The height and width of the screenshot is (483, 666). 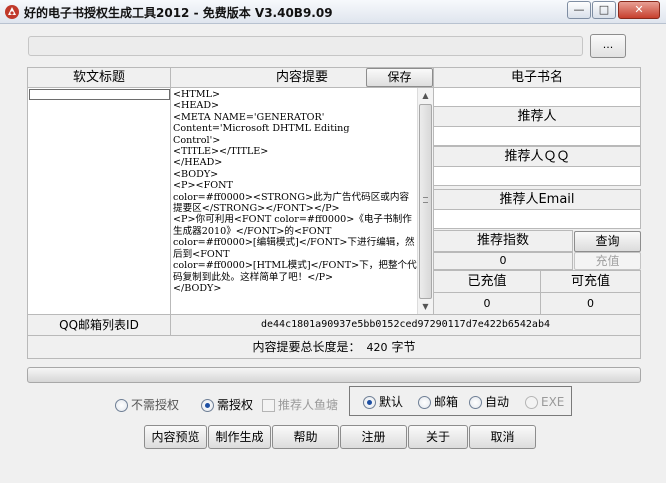 What do you see at coordinates (399, 77) in the screenshot?
I see `save-button: 保存` at bounding box center [399, 77].